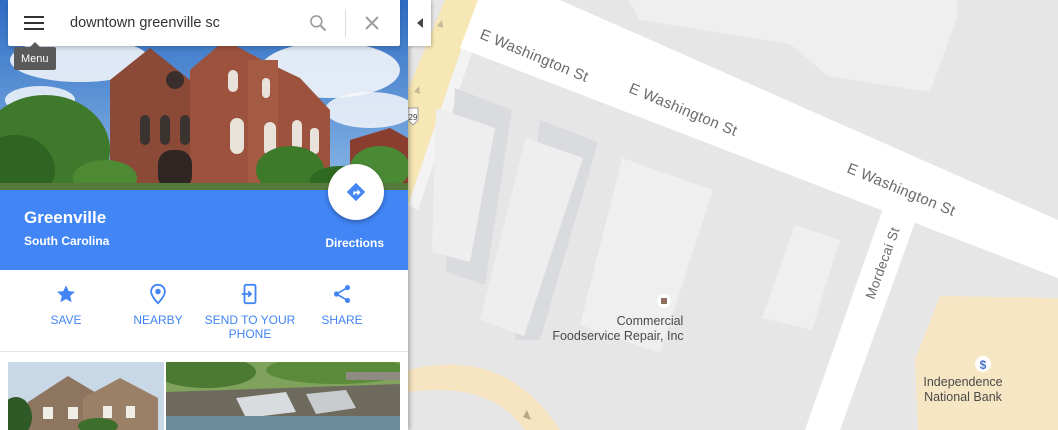 The height and width of the screenshot is (430, 1058). Describe the element at coordinates (158, 294) in the screenshot. I see `location-pin-icon` at that location.